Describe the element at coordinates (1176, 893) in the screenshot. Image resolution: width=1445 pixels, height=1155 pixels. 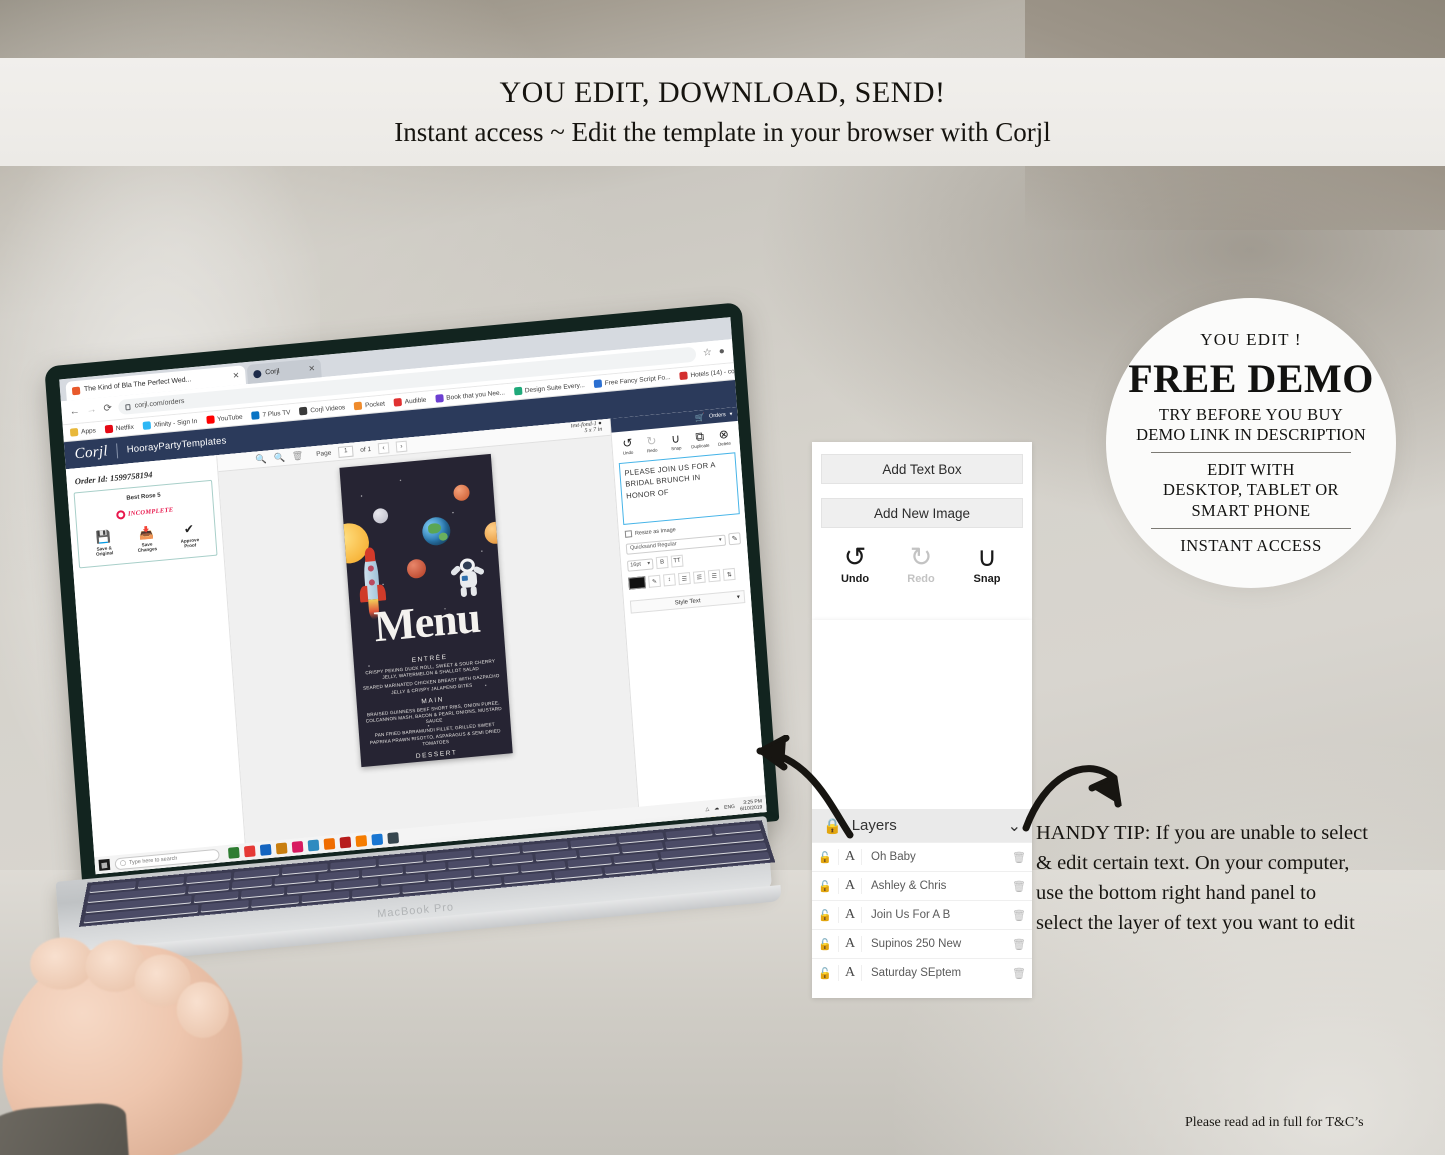
I see `handy-tip-line-3: use the bottom right hand panel to` at that location.